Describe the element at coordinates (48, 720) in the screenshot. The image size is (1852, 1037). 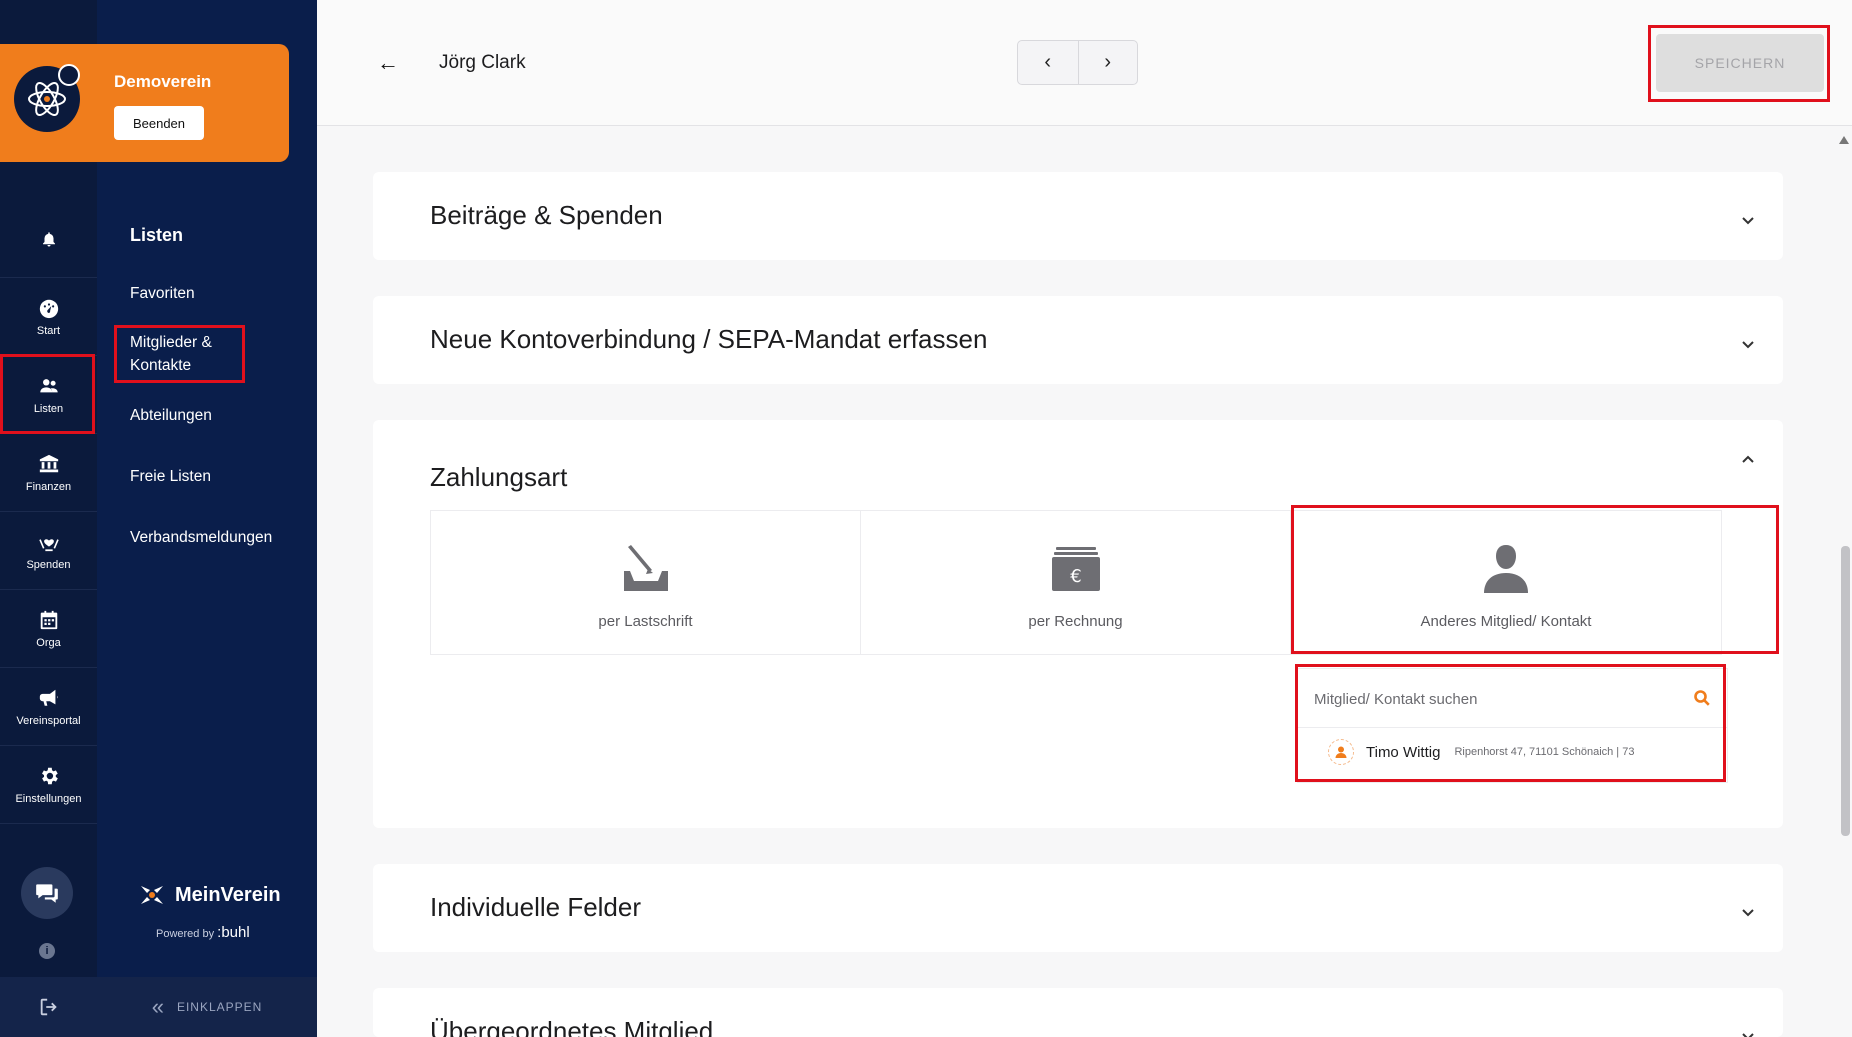
I see `rail-item-label: Vereinsportal` at that location.